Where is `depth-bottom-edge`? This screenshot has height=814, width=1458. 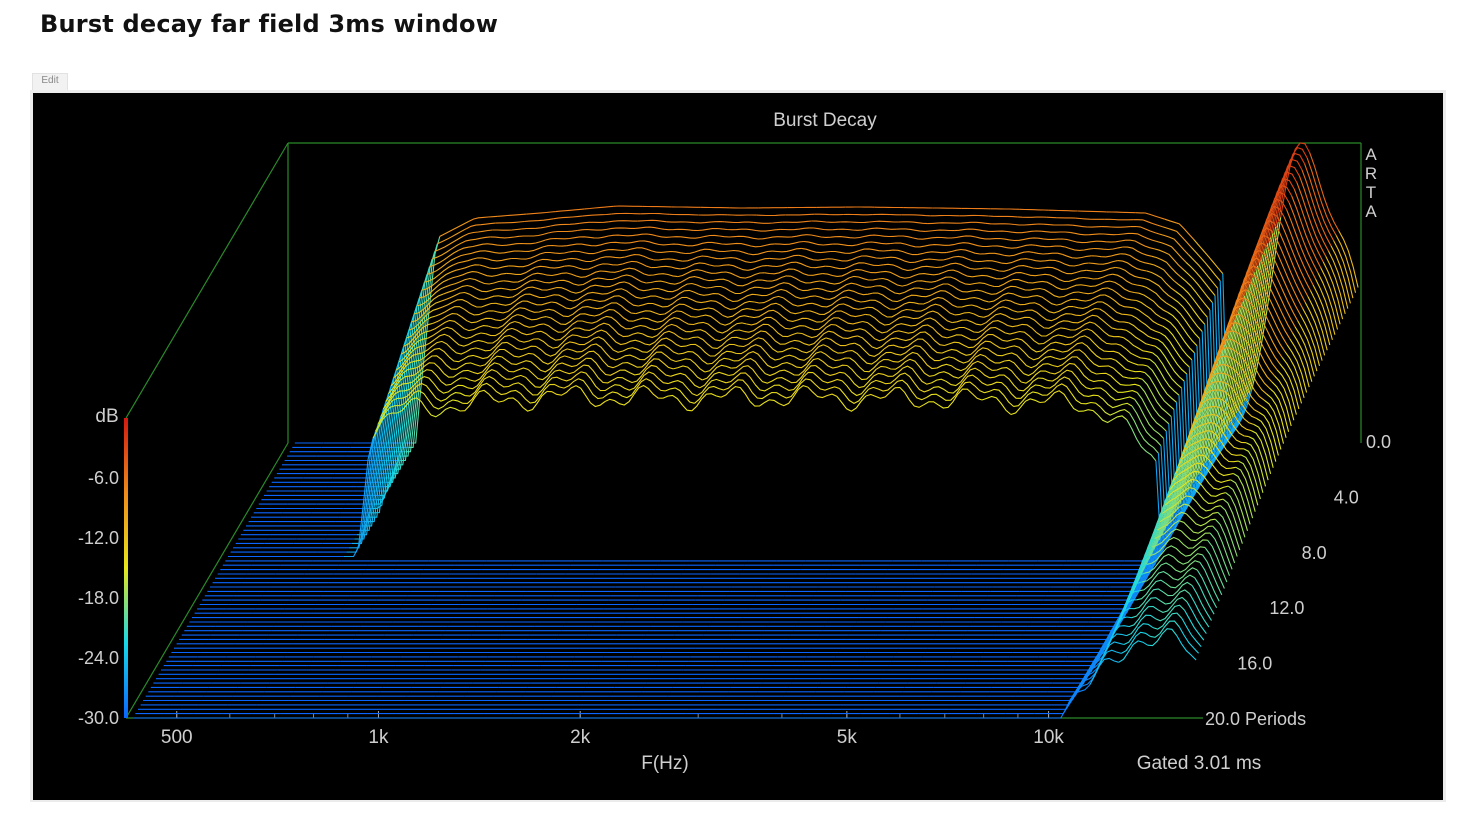 depth-bottom-edge is located at coordinates (207, 580).